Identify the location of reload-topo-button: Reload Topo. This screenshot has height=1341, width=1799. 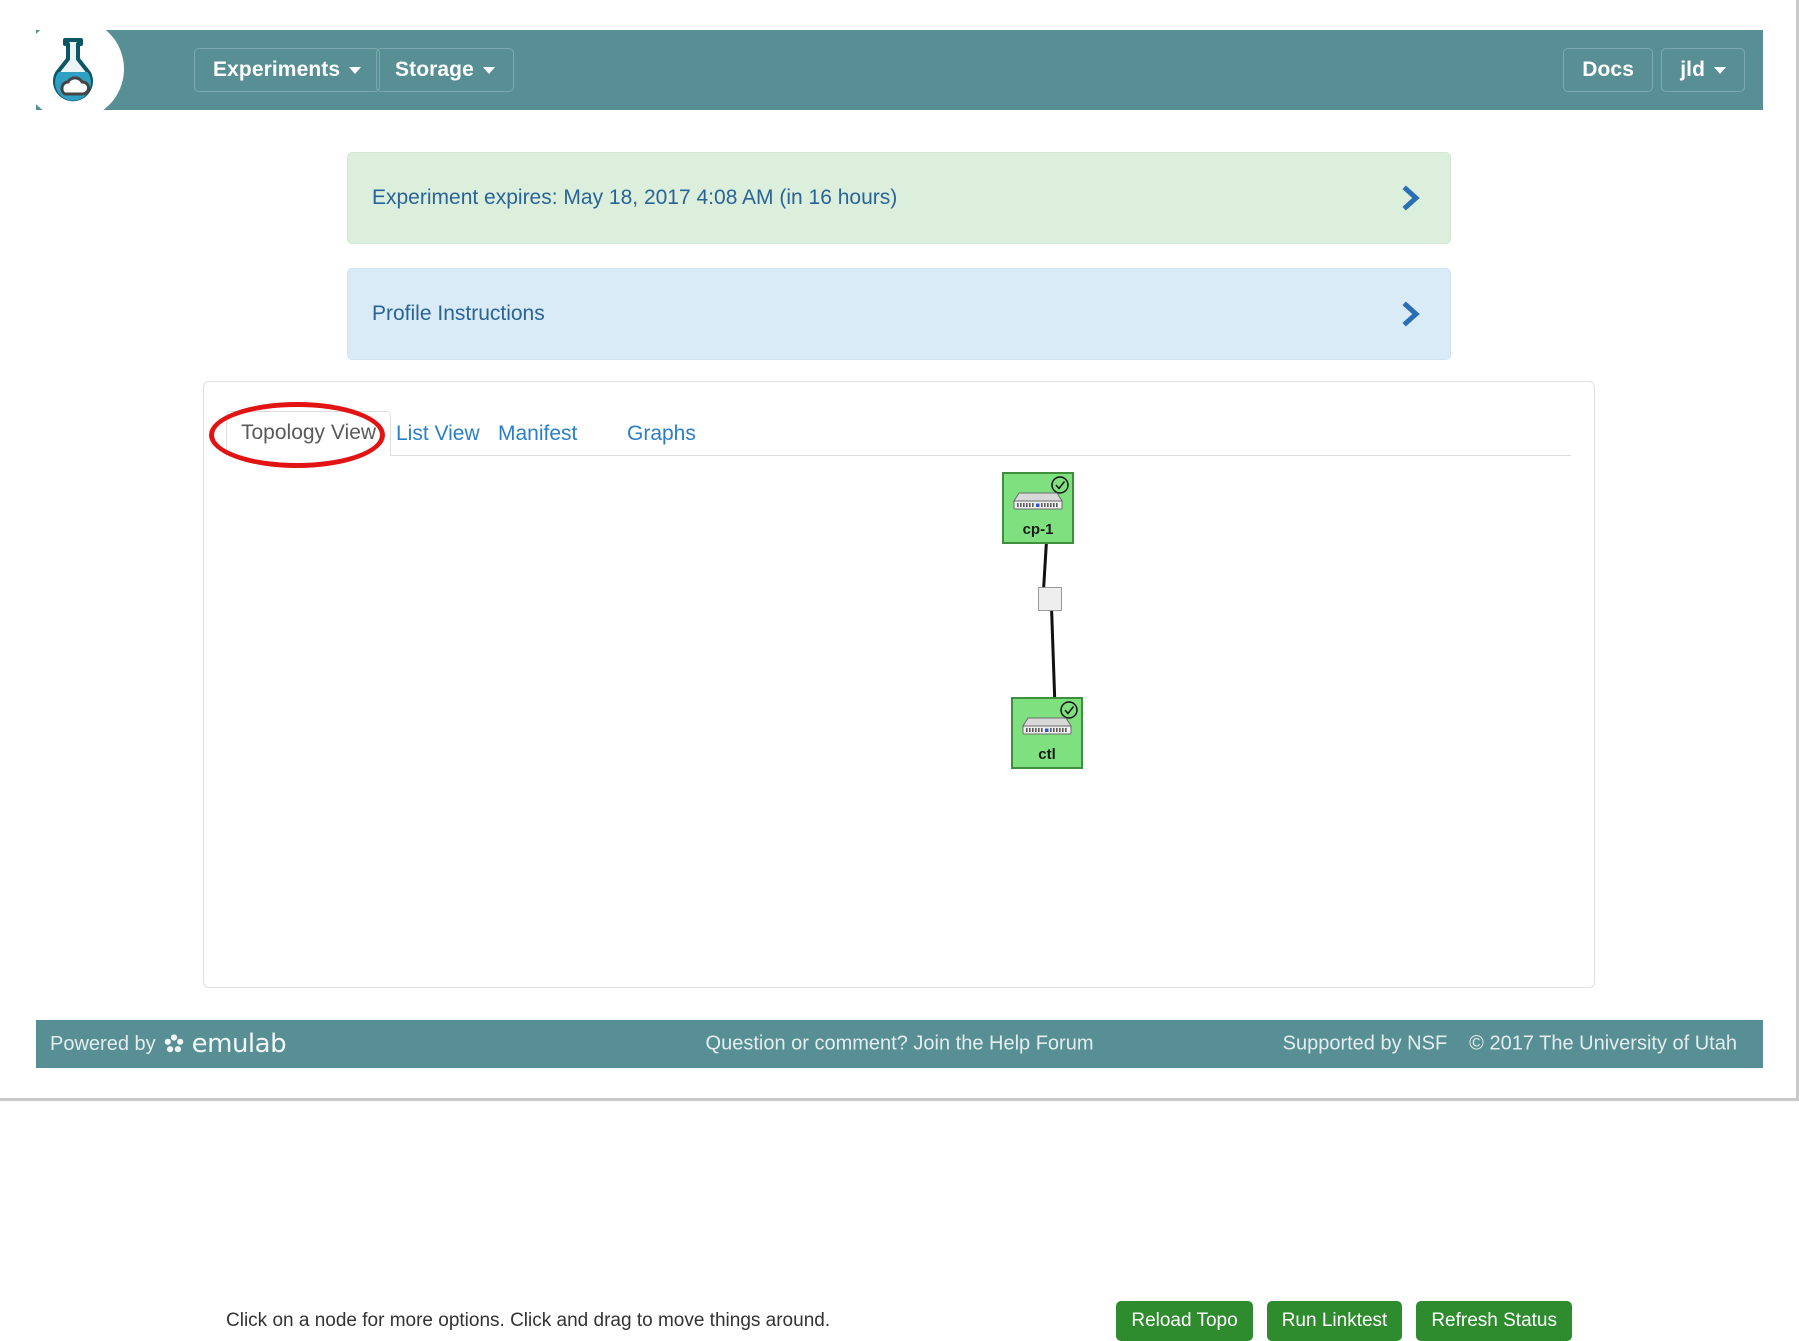
(1184, 1321).